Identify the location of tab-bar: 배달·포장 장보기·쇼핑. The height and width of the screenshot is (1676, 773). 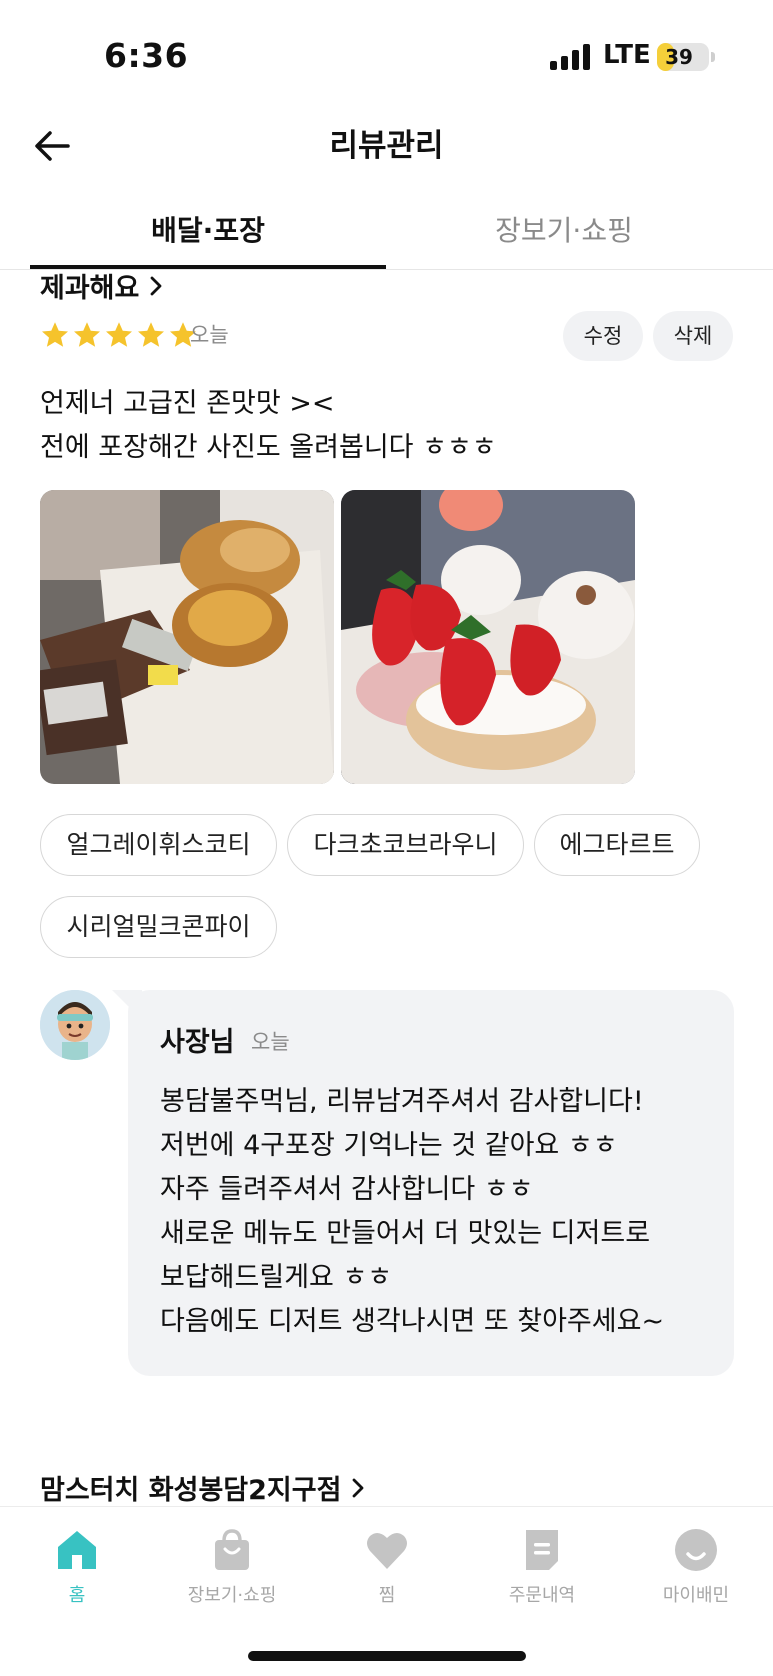
(386, 237).